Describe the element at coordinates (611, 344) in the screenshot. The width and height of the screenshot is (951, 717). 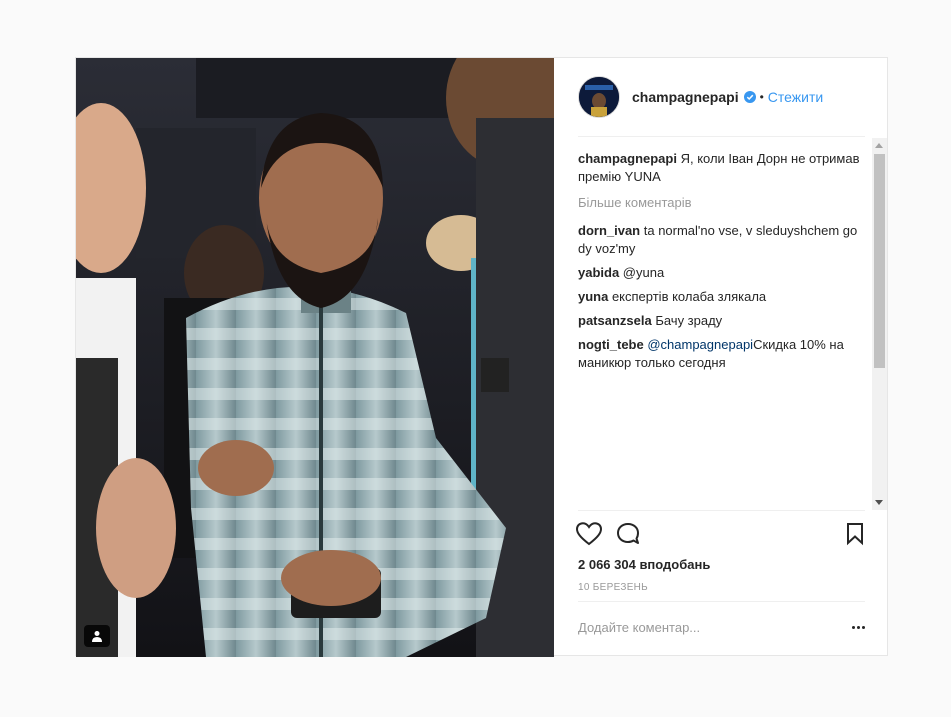
I see `comment-username: nogti_tebe` at that location.